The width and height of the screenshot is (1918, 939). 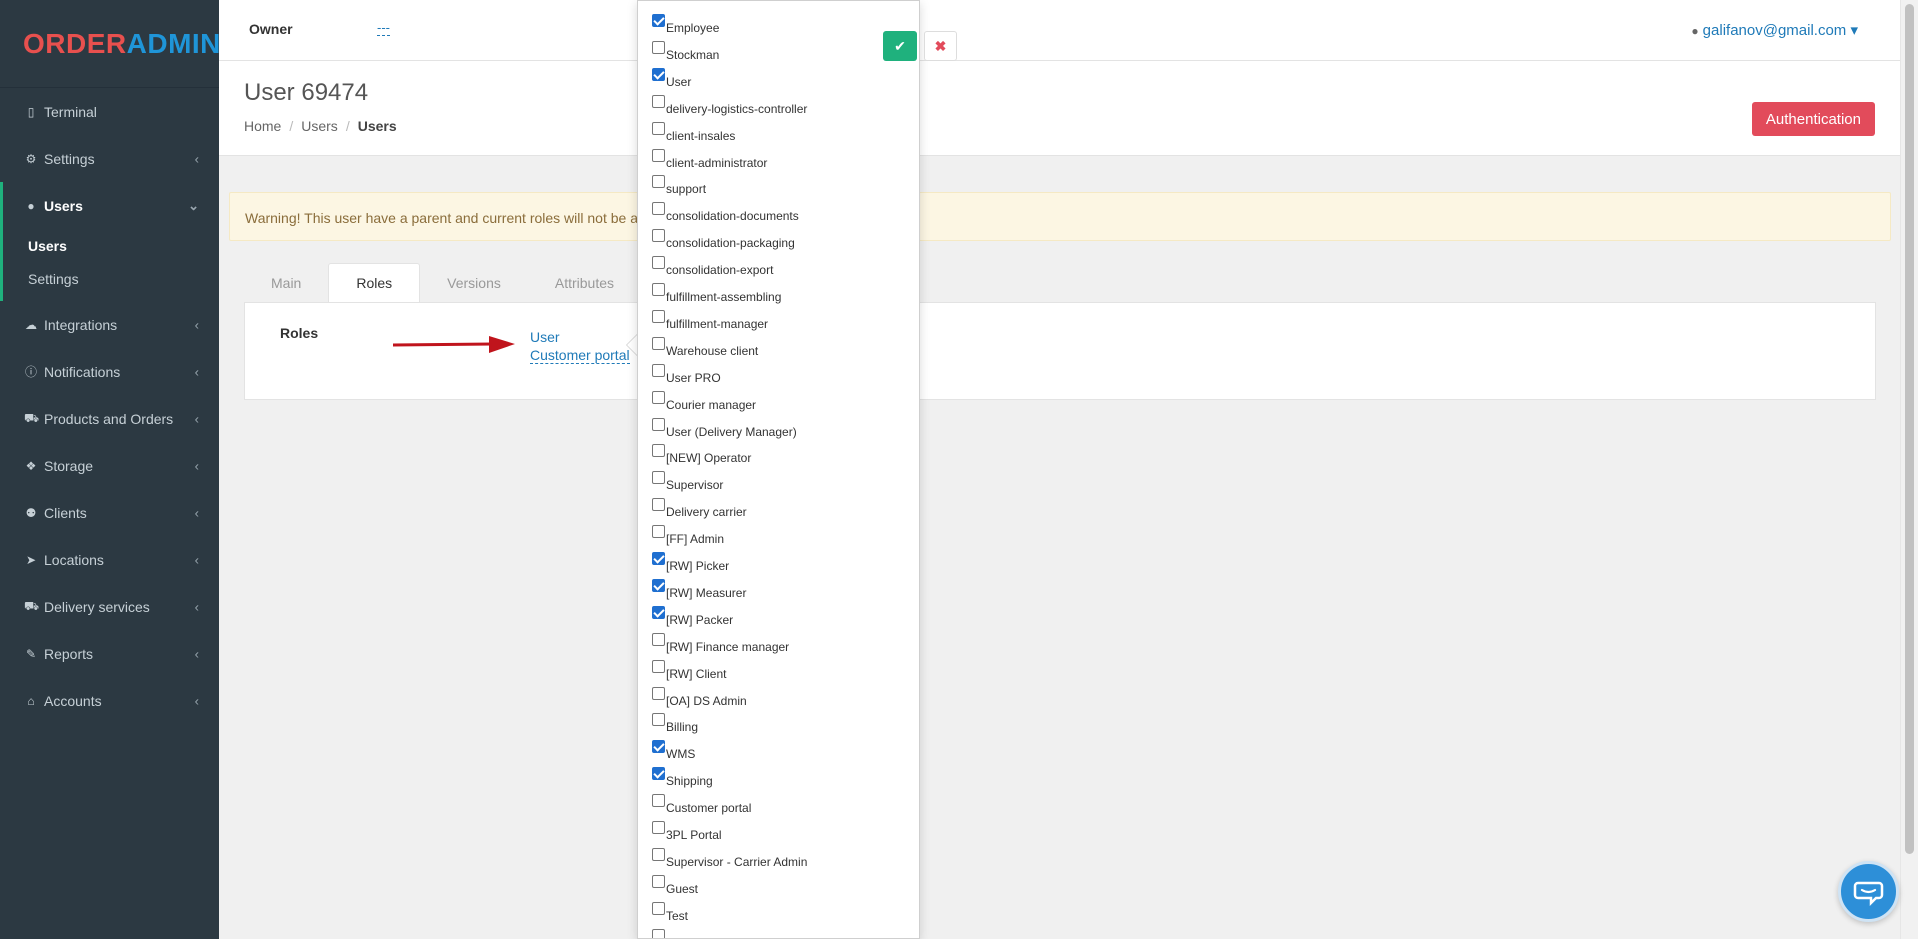 I want to click on logo: ORDER ADMIN, so click(x=110, y=44).